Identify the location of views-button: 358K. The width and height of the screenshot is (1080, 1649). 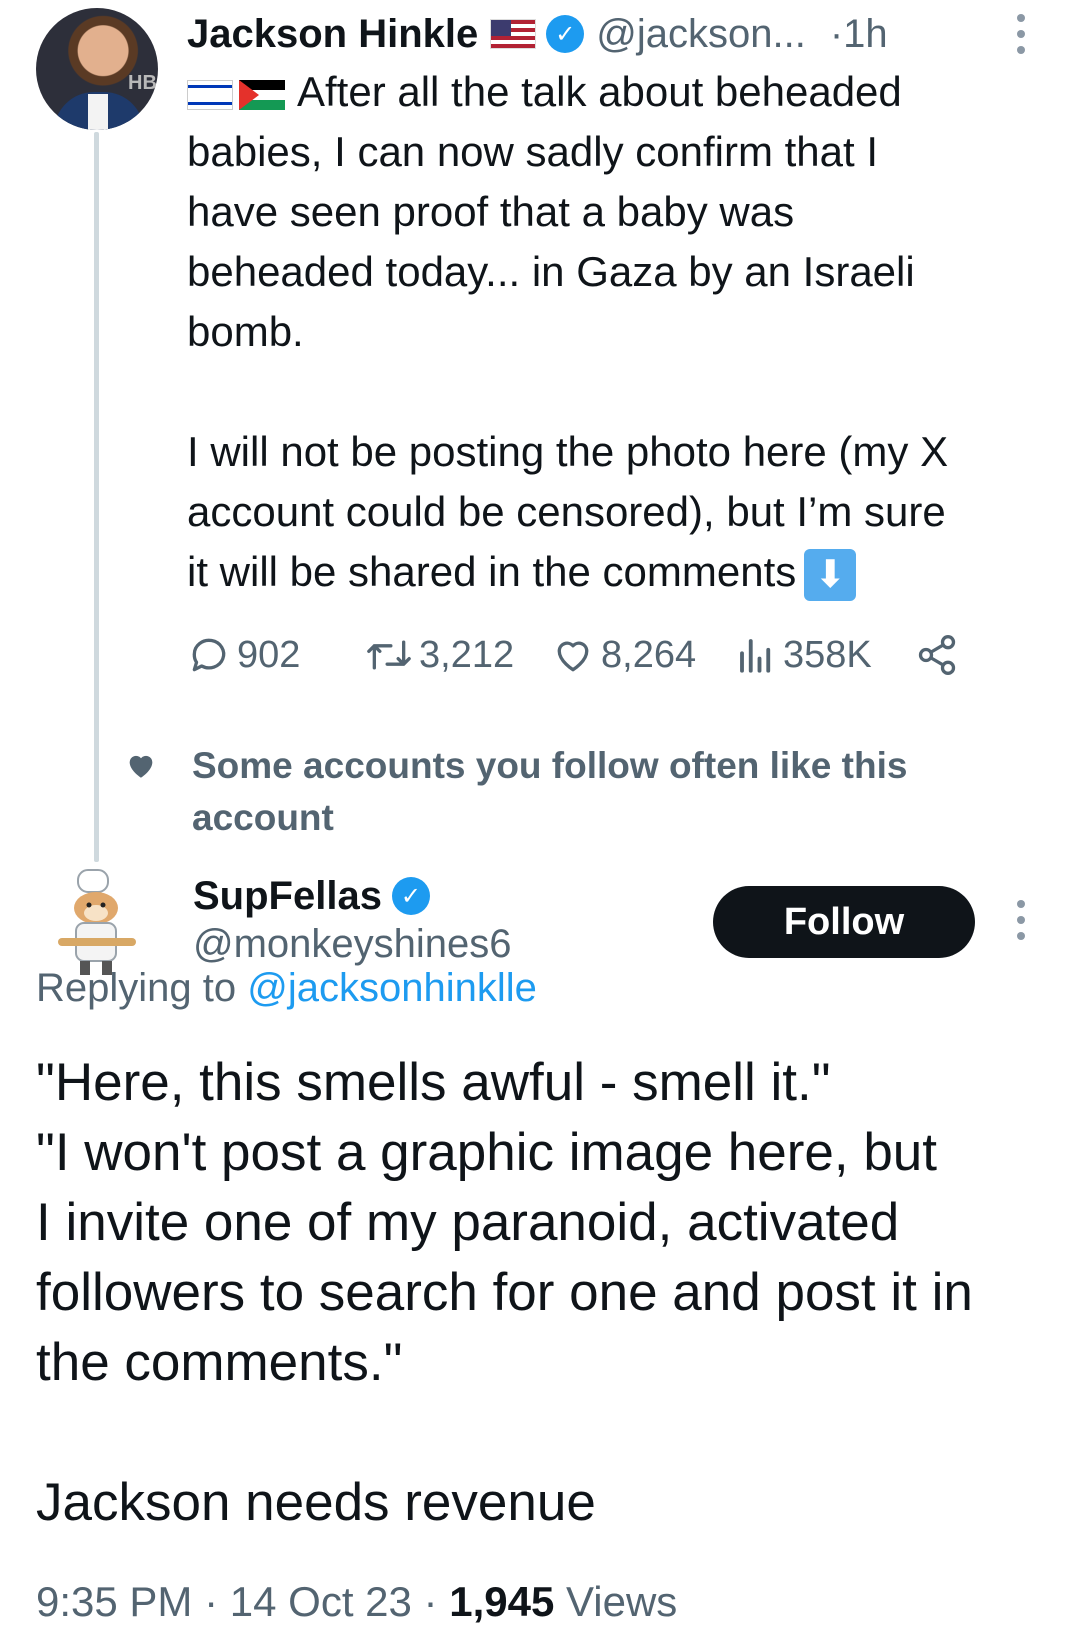
(803, 655).